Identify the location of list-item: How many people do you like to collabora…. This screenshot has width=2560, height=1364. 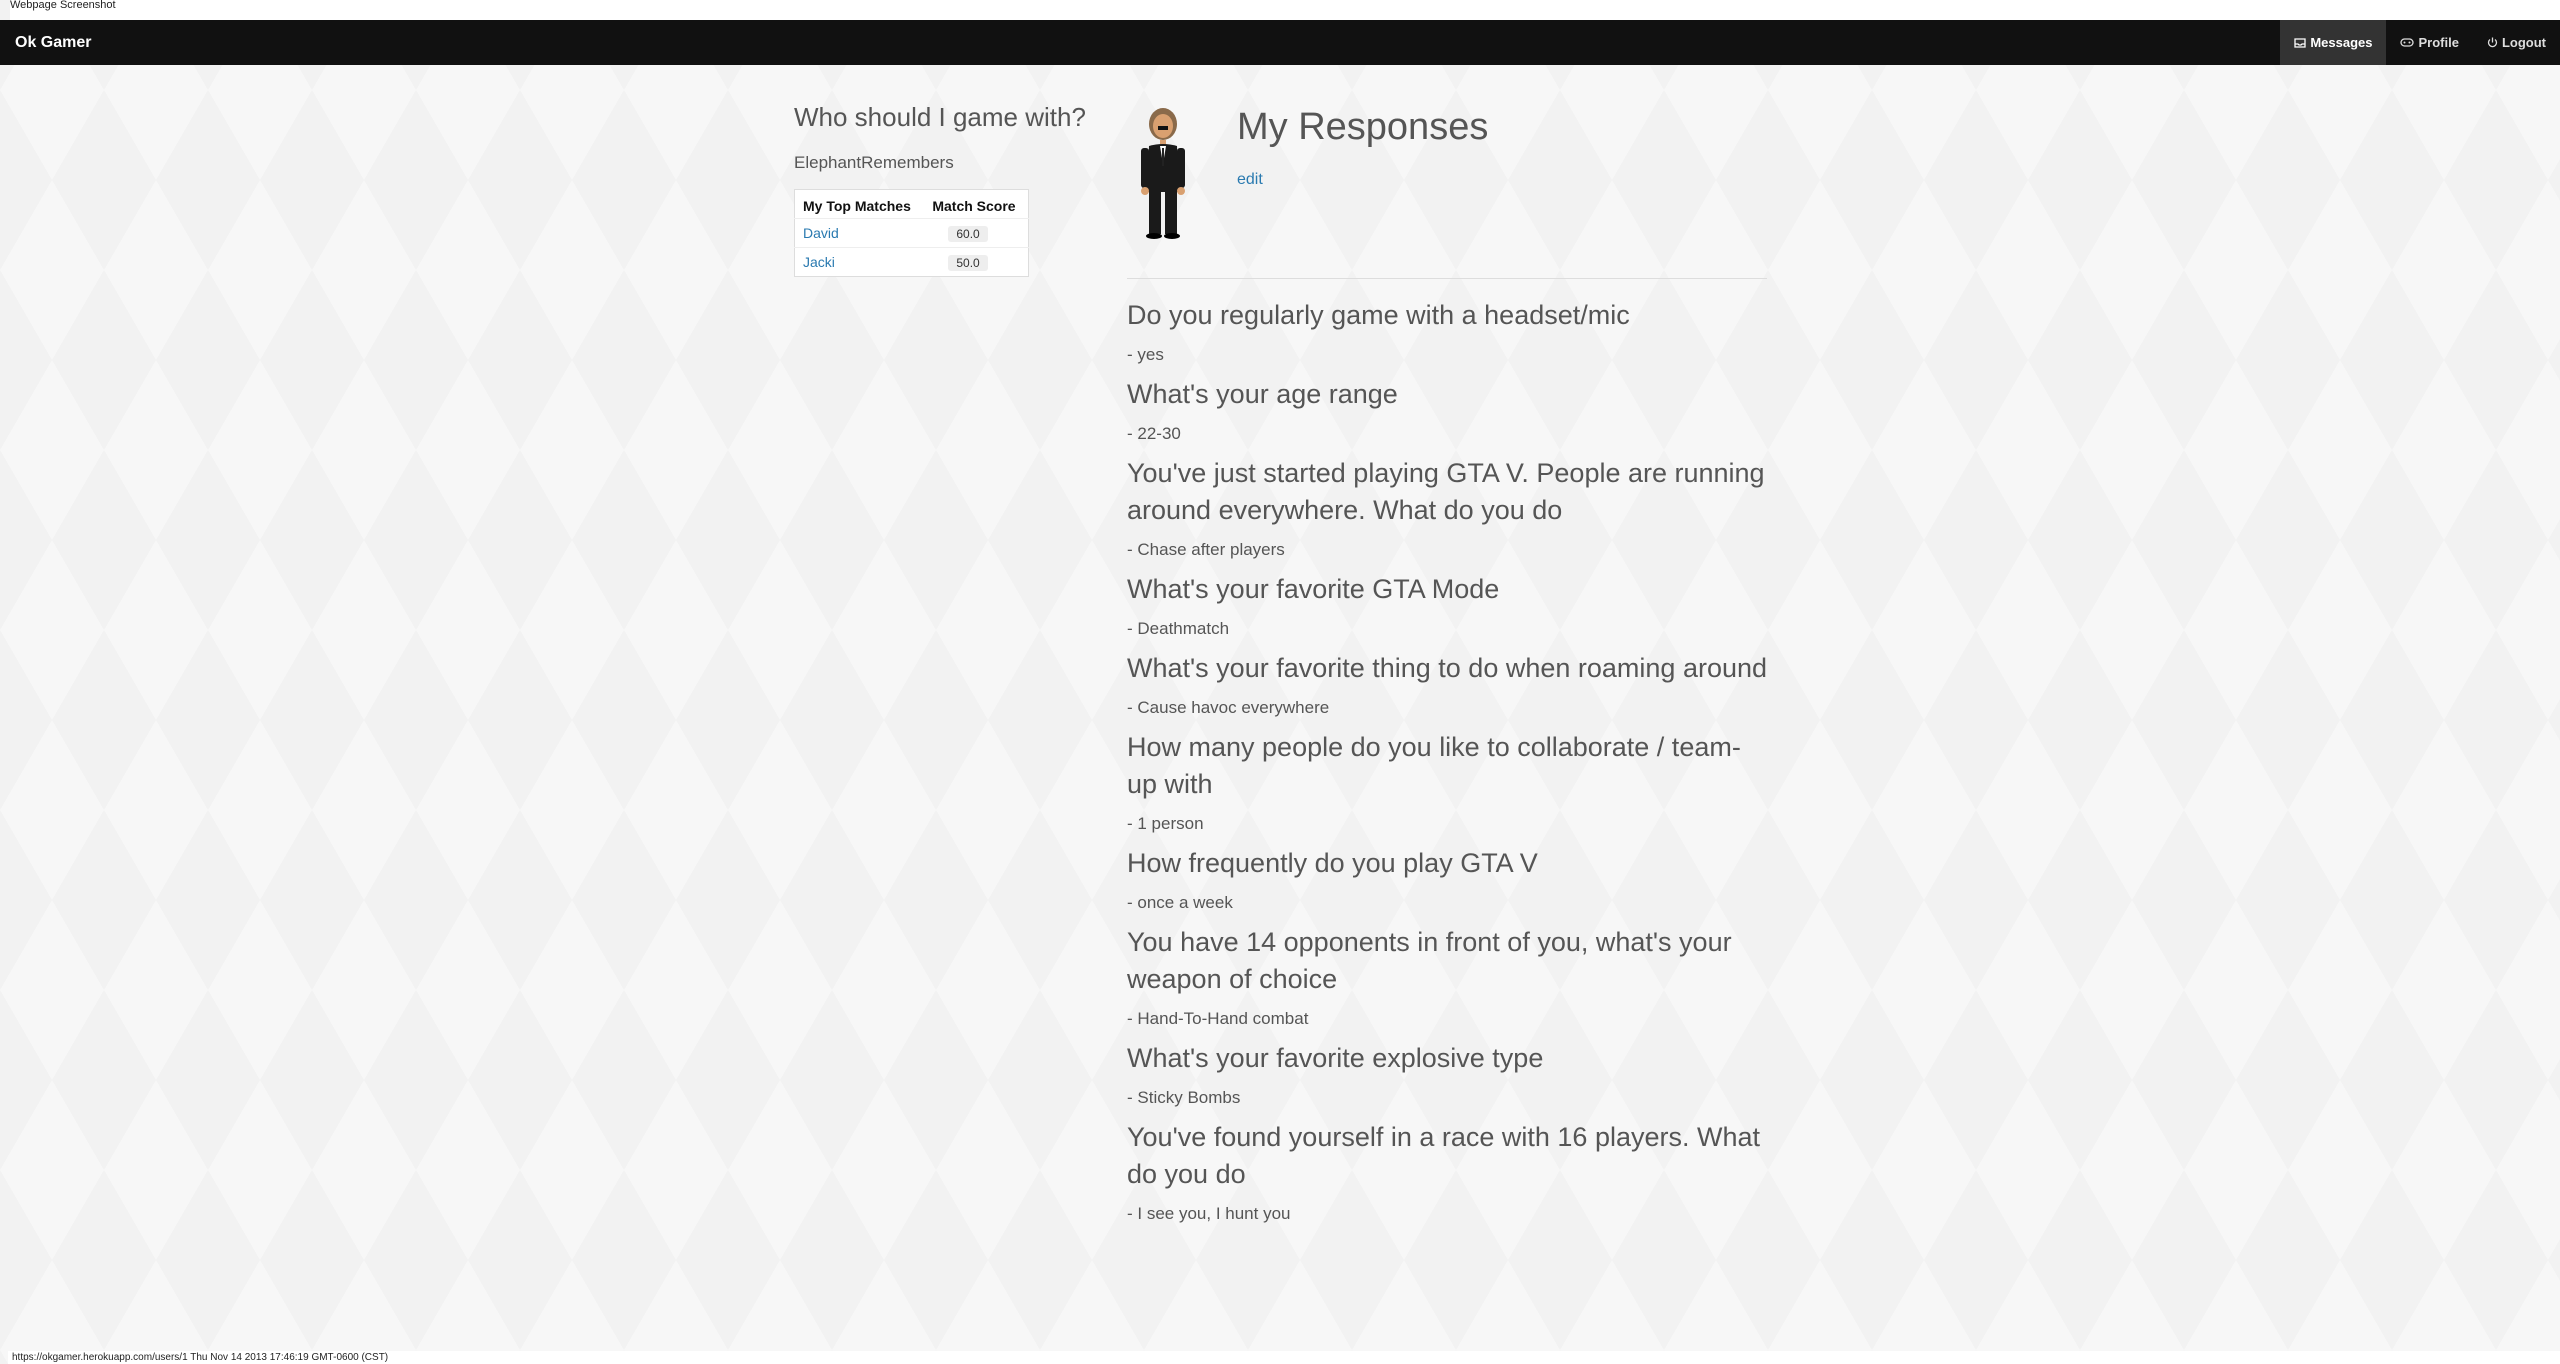
(1447, 782).